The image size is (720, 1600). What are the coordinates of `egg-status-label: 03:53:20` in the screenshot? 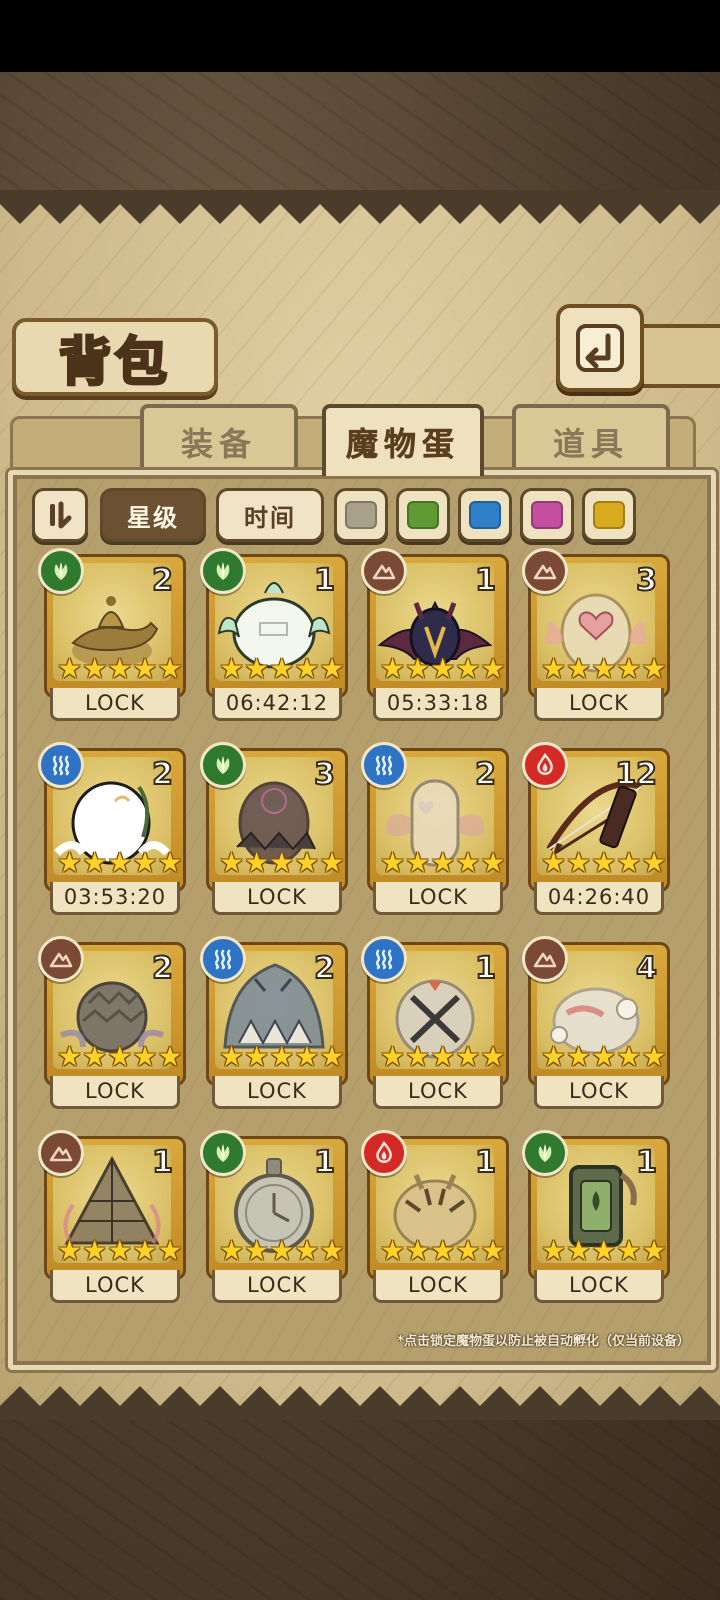 It's located at (115, 898).